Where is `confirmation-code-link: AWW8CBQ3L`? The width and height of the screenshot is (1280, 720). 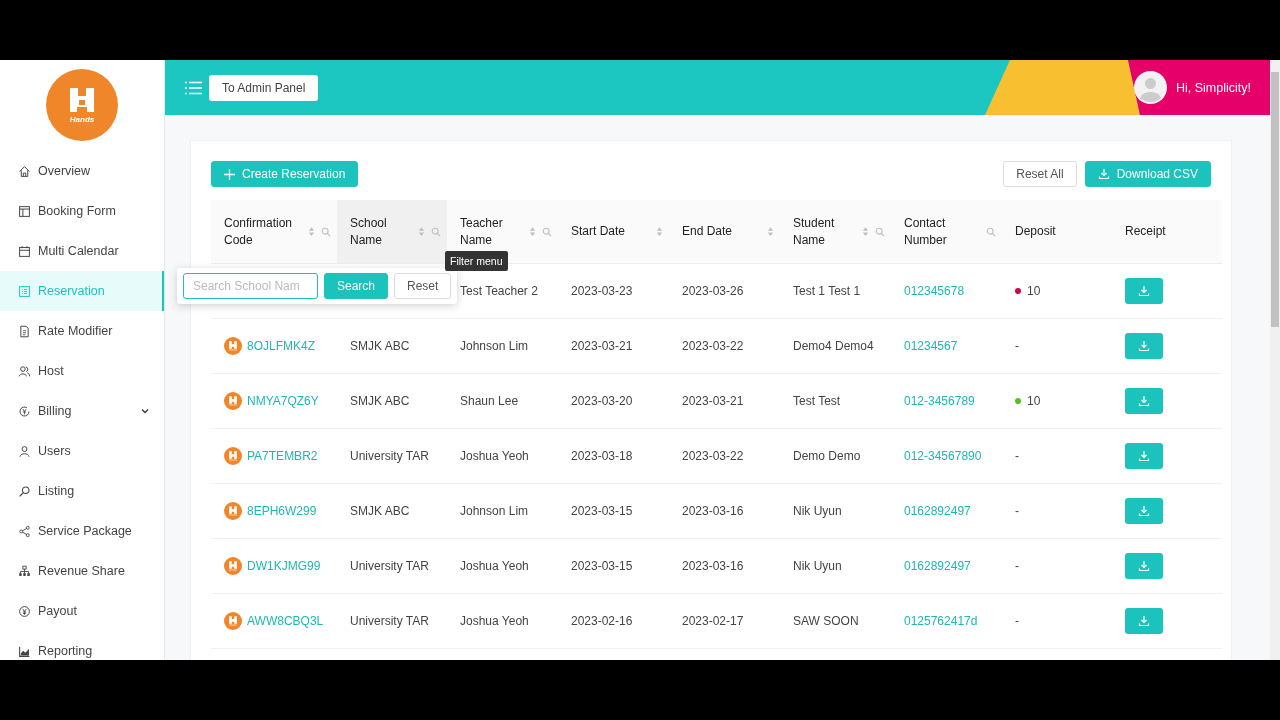
confirmation-code-link: AWW8CBQ3L is located at coordinates (285, 621).